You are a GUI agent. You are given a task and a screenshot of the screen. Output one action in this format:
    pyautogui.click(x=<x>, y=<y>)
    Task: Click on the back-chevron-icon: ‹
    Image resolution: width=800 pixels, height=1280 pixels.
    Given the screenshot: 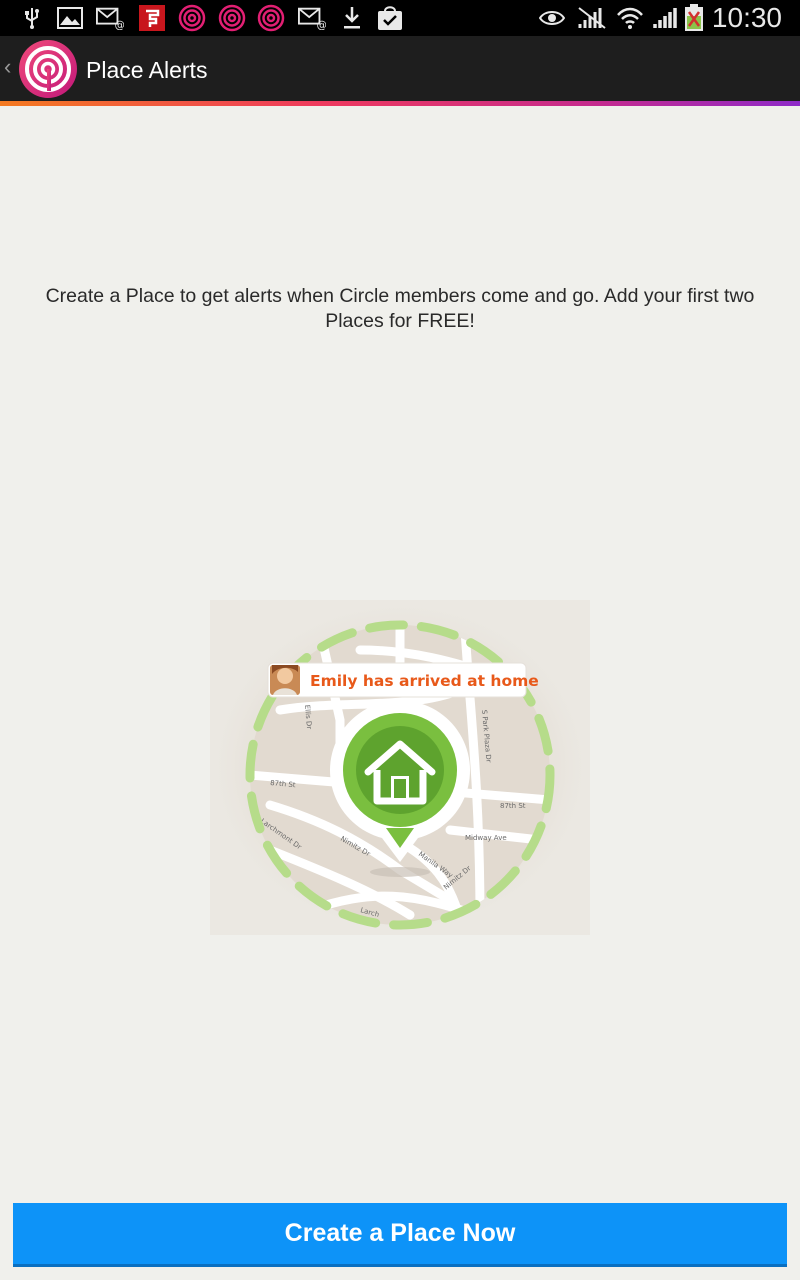 What is the action you would take?
    pyautogui.click(x=7, y=67)
    